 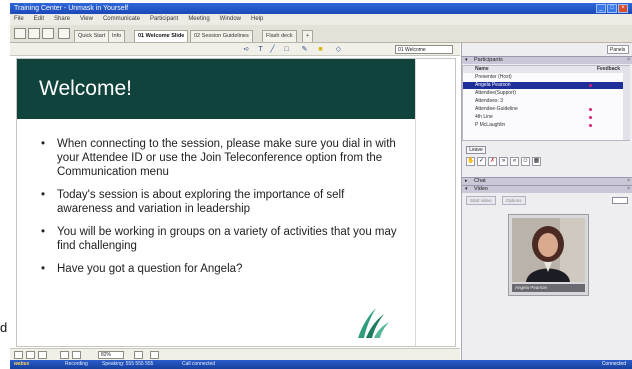 I want to click on attendee-group-row: Attendees: 3, so click(x=543, y=101).